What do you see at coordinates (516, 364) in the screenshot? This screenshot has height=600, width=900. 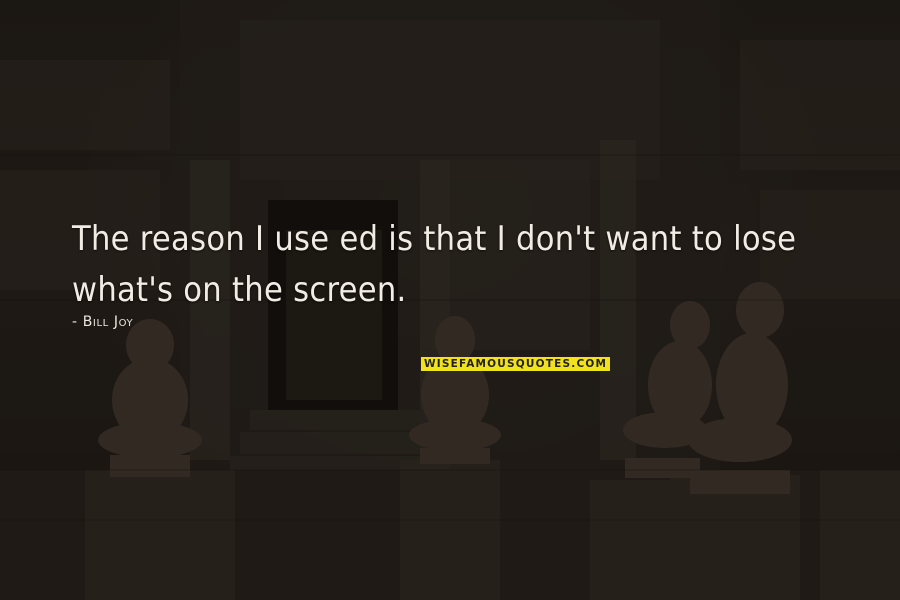 I see `watermark-badge: WISEFAMOUSQUOTES.COM` at bounding box center [516, 364].